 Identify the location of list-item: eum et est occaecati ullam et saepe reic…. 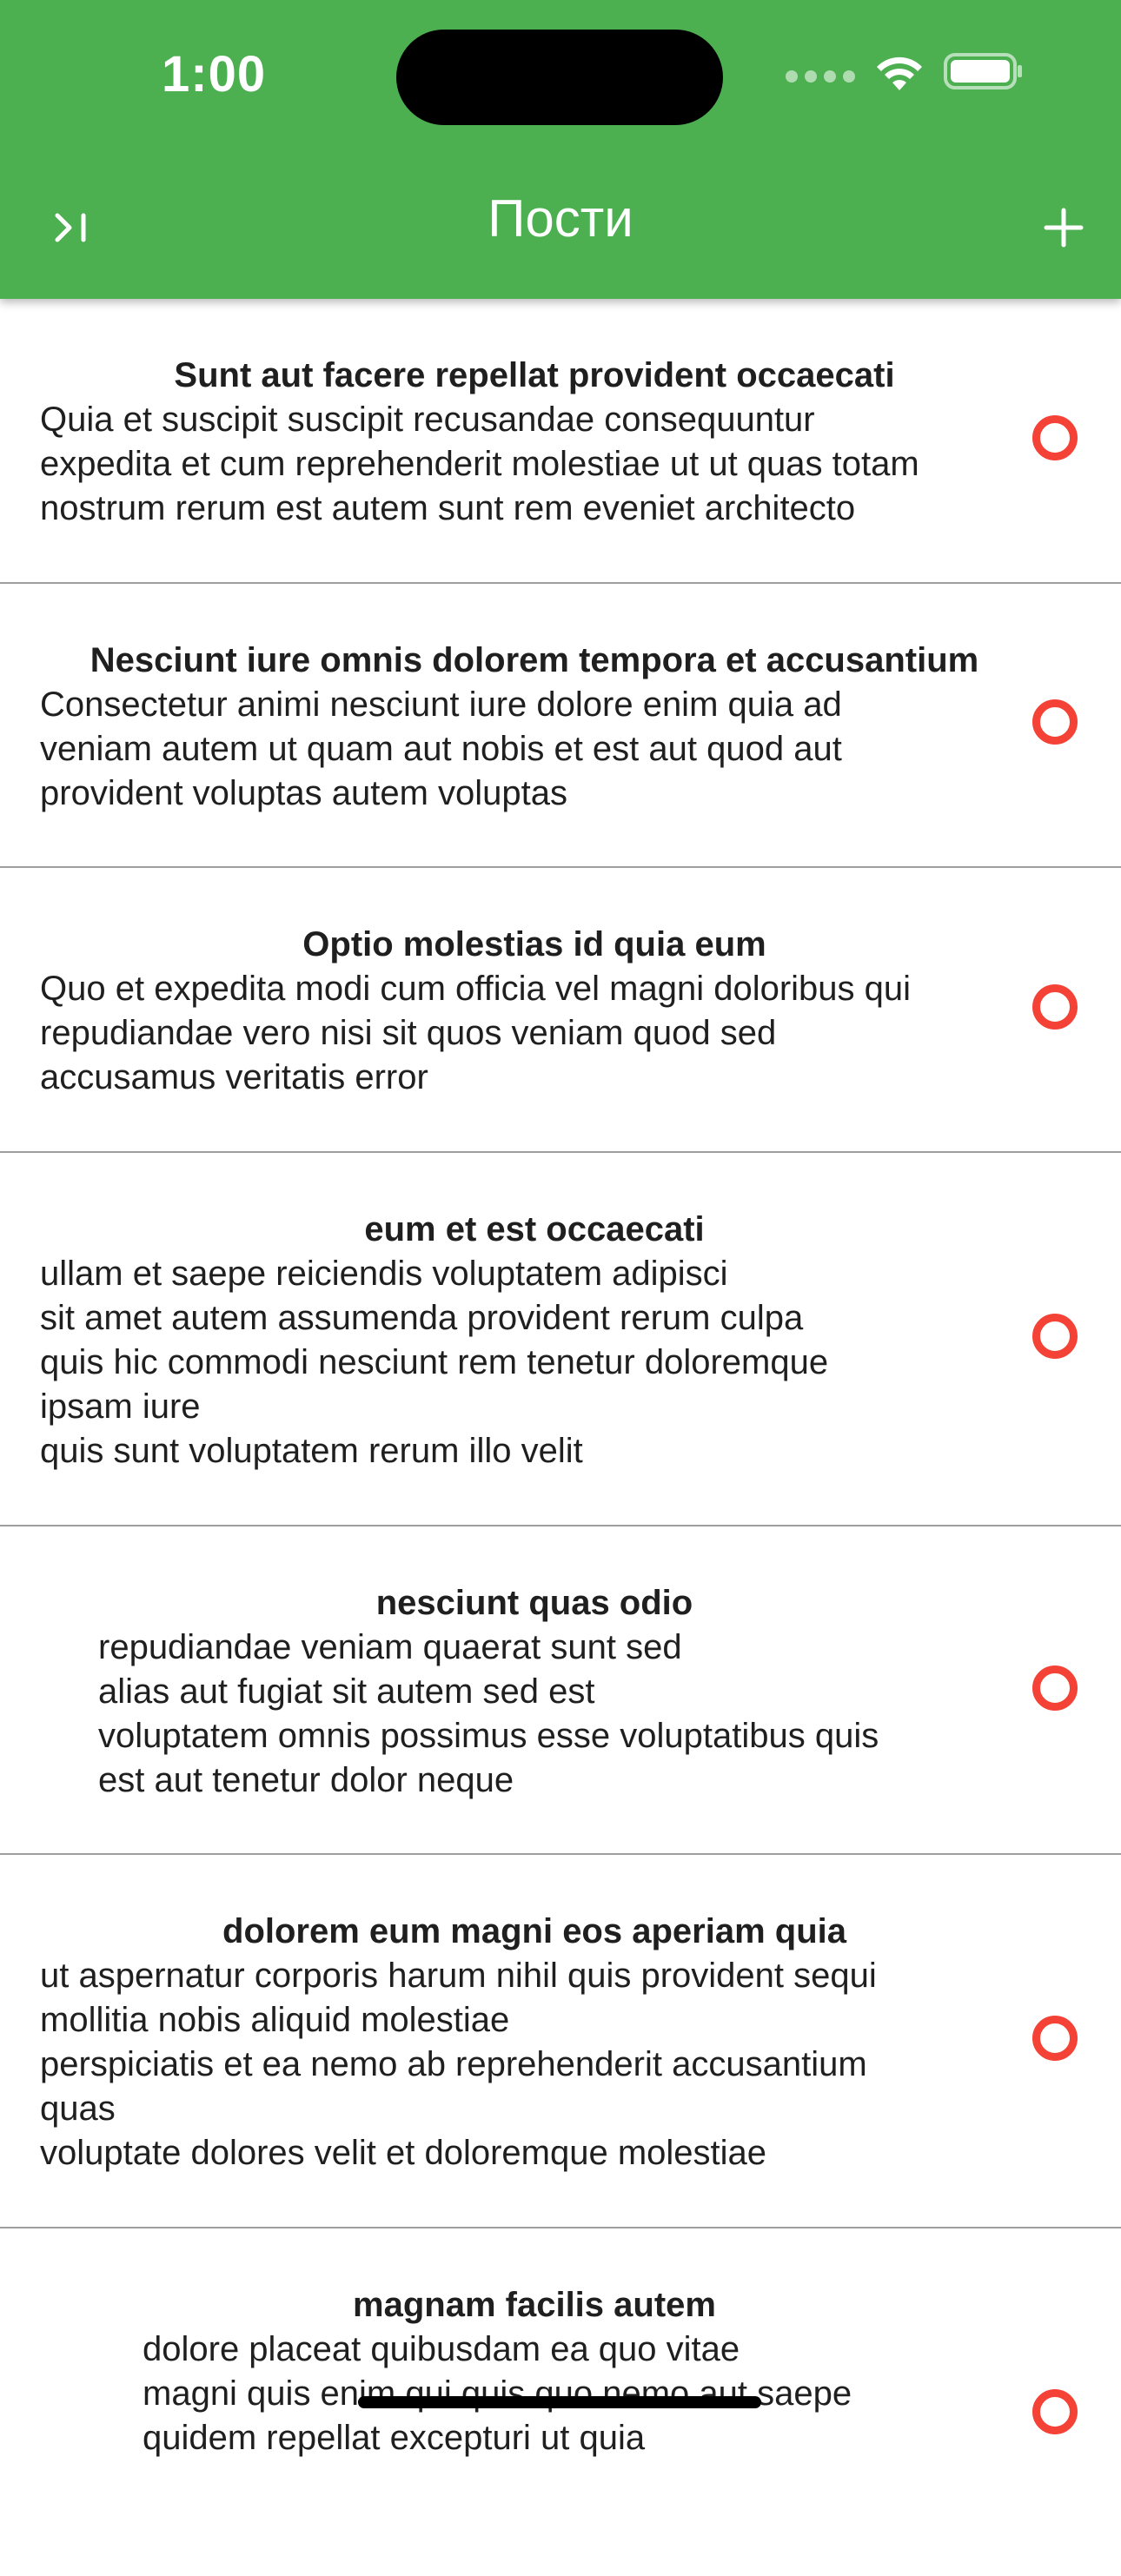
(560, 1339).